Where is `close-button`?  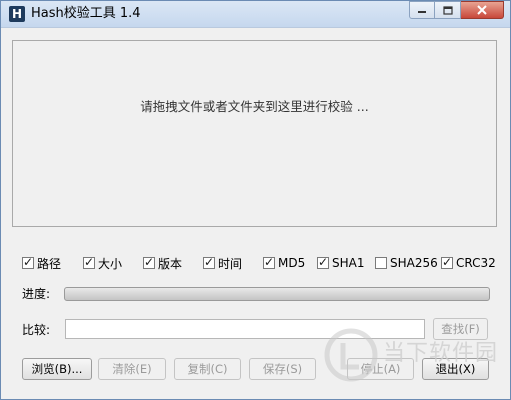 close-button is located at coordinates (482, 10).